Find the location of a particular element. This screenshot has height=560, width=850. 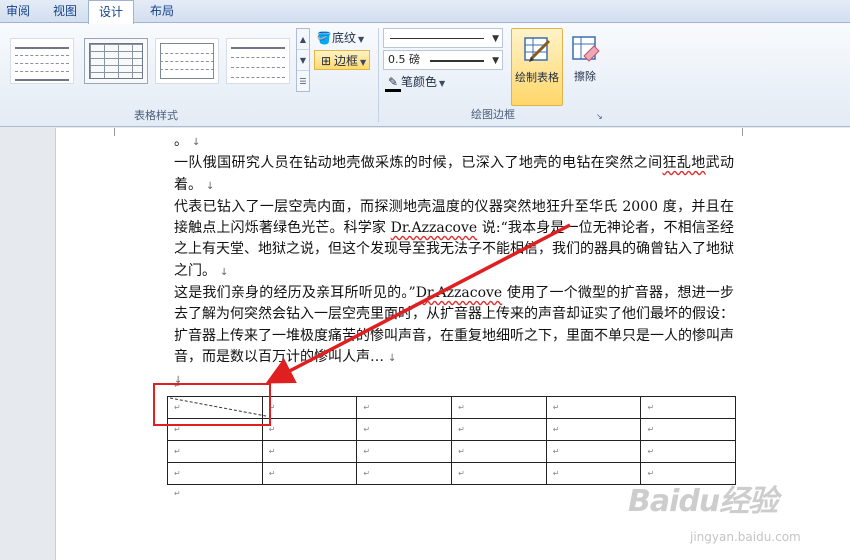

draw-table-icon is located at coordinates (537, 49).